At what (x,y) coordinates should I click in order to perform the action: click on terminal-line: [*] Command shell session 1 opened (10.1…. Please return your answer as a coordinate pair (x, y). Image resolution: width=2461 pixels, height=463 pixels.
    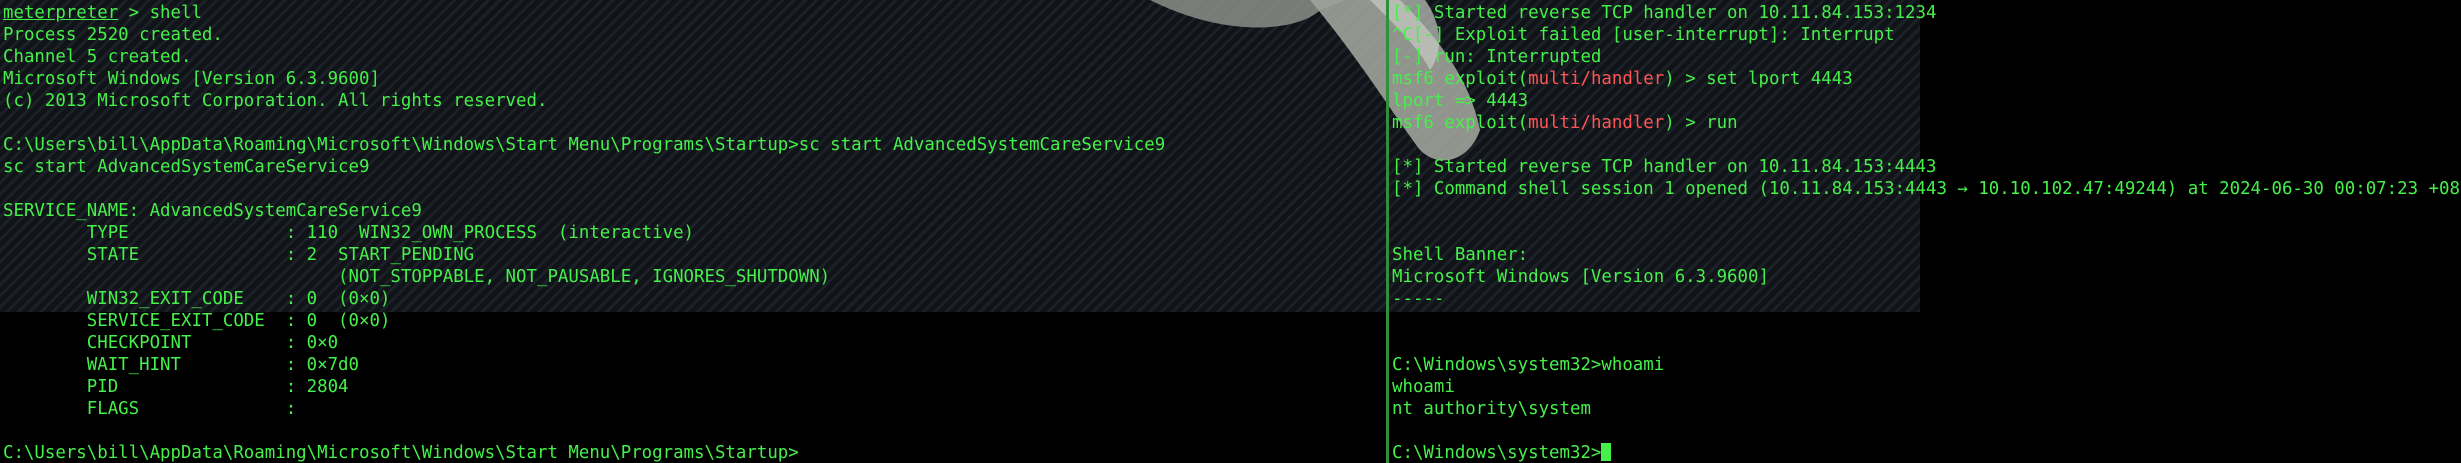
    Looking at the image, I should click on (1926, 189).